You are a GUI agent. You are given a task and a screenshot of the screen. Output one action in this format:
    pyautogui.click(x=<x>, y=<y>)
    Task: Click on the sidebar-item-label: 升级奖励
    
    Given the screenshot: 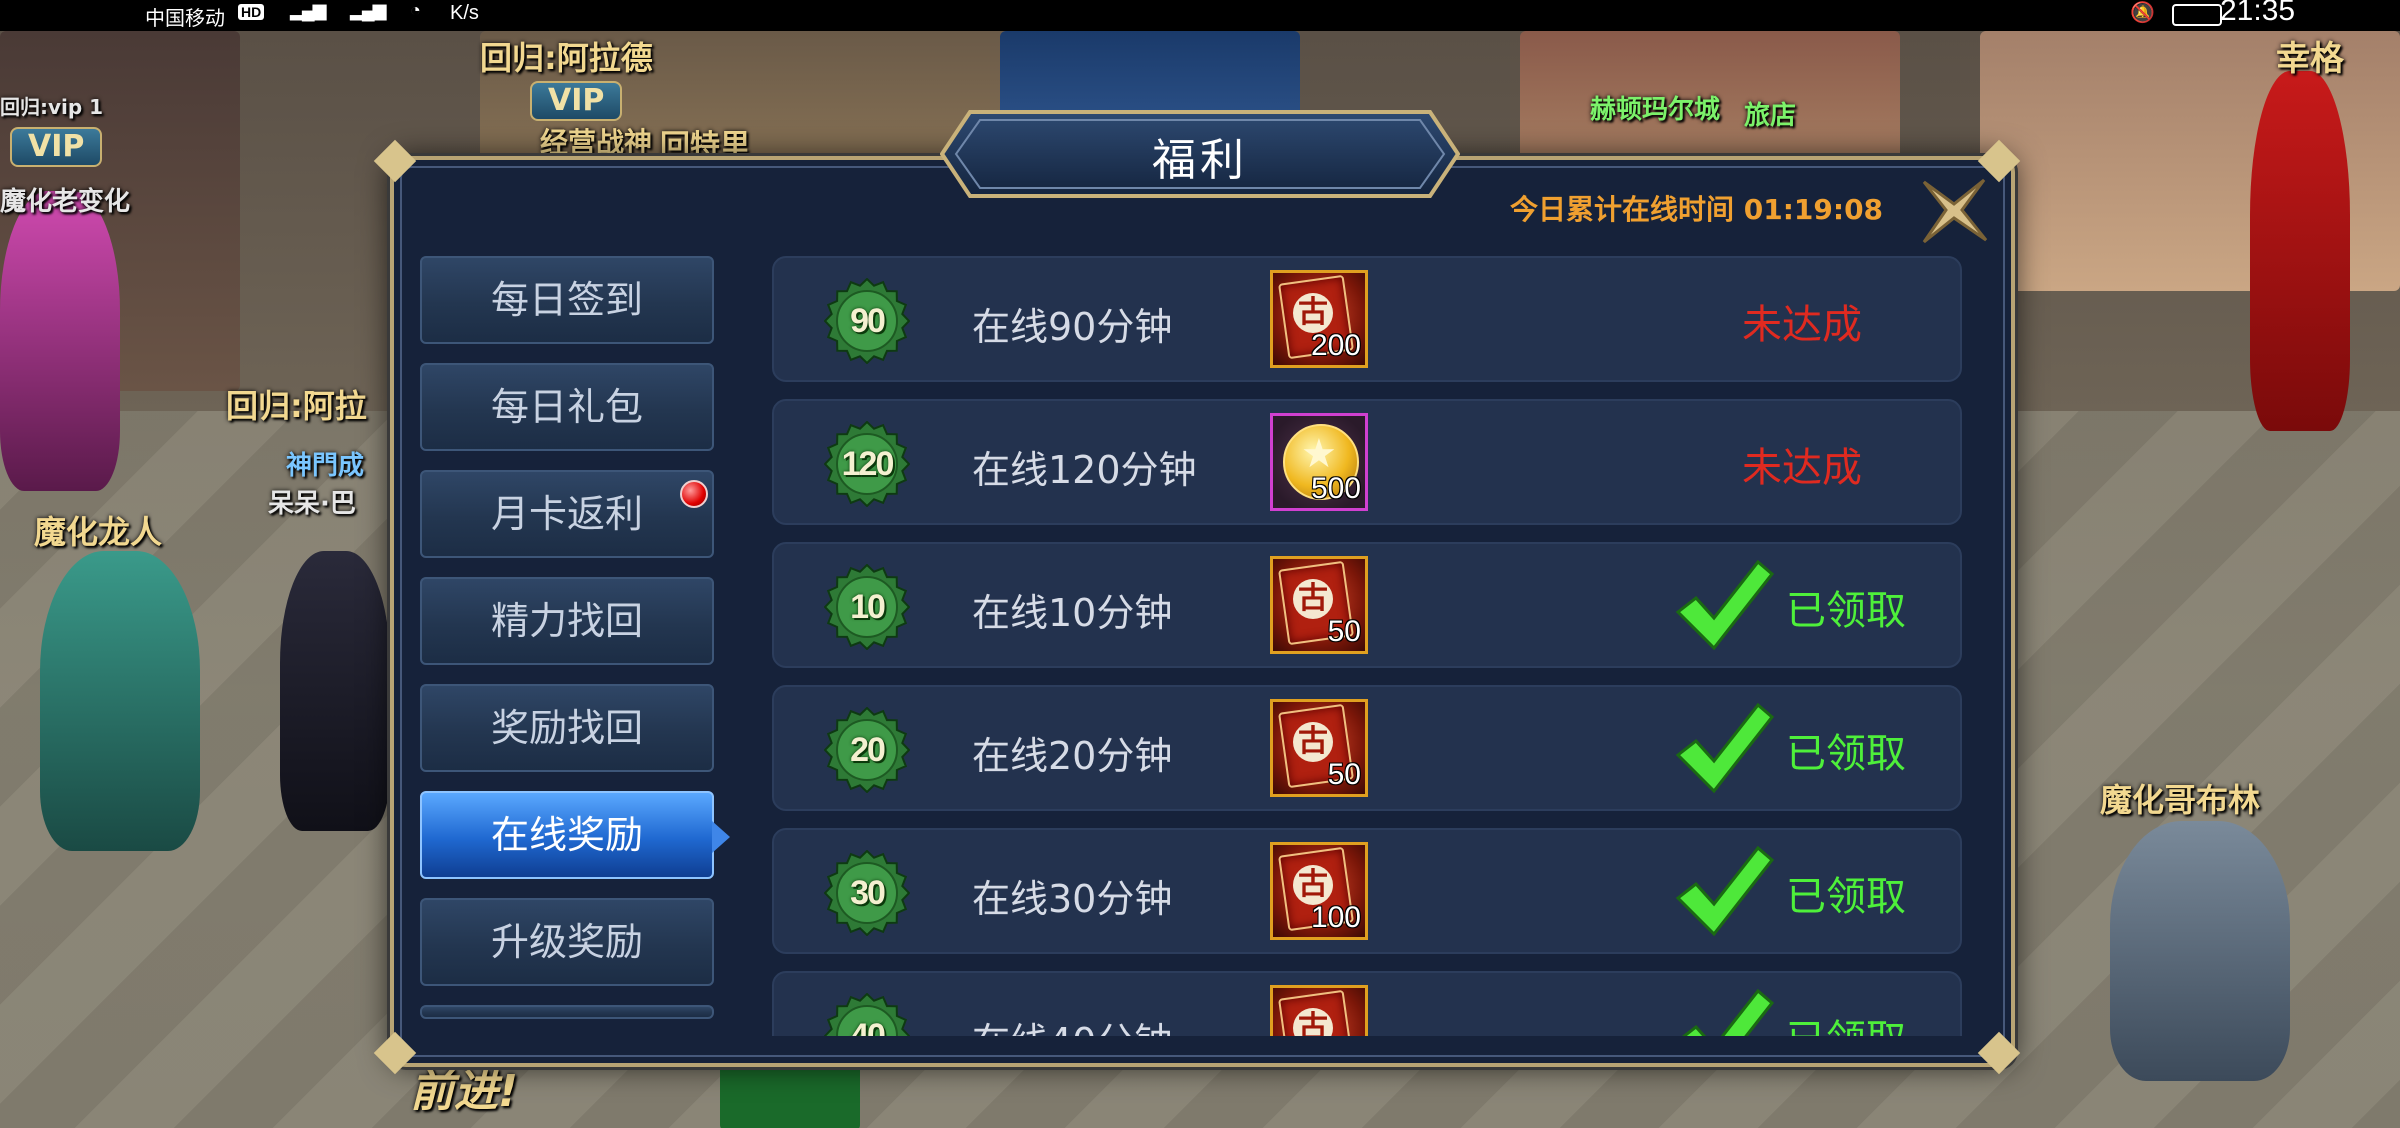 What is the action you would take?
    pyautogui.click(x=566, y=942)
    